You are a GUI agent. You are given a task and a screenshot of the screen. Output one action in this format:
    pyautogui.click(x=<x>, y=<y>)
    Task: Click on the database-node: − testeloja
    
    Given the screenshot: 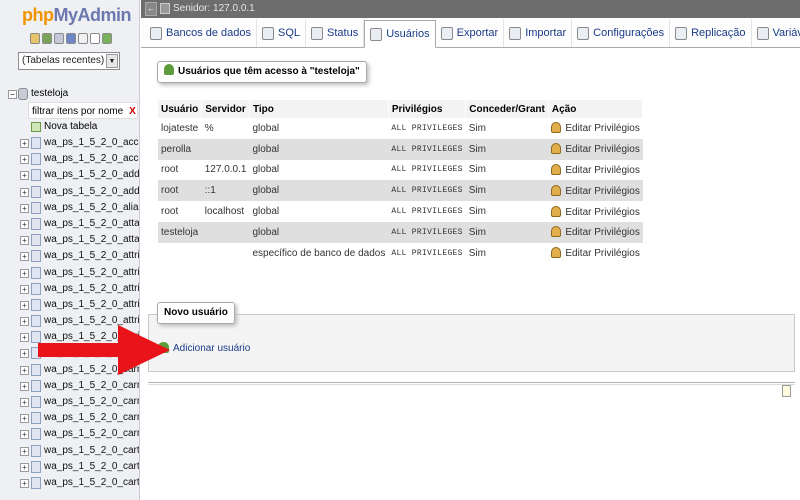 What is the action you would take?
    pyautogui.click(x=69, y=94)
    